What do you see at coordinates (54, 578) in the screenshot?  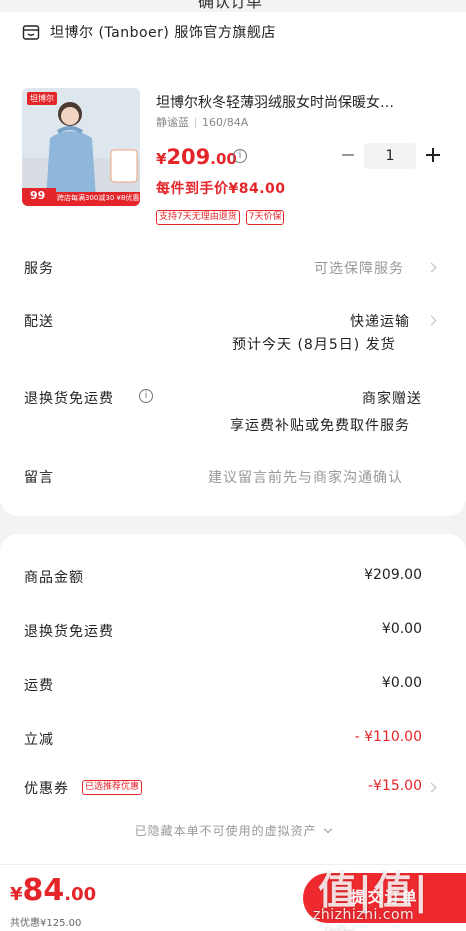 I see `goods-amount-label: 商品金额` at bounding box center [54, 578].